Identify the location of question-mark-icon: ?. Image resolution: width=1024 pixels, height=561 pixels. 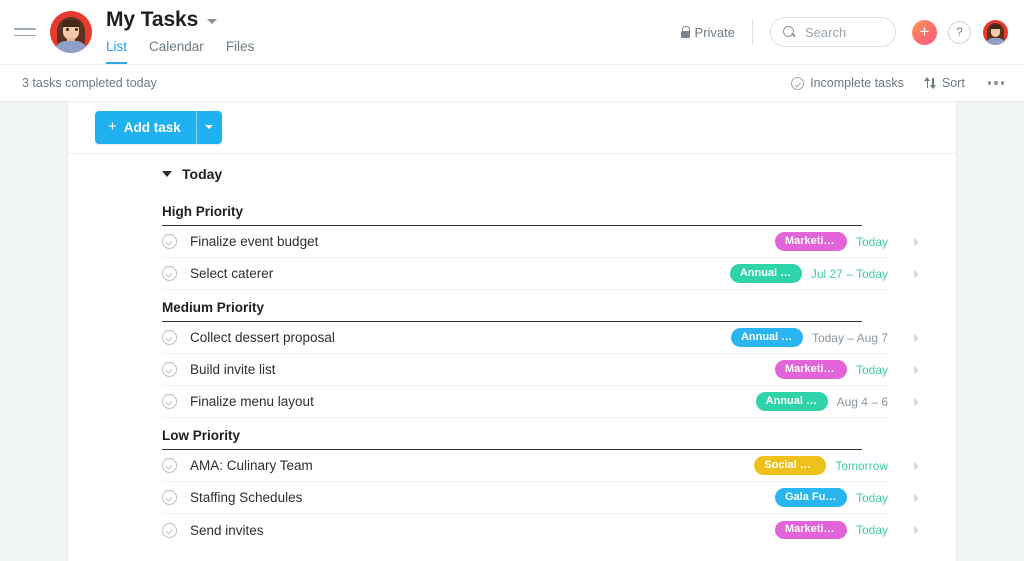
(959, 32).